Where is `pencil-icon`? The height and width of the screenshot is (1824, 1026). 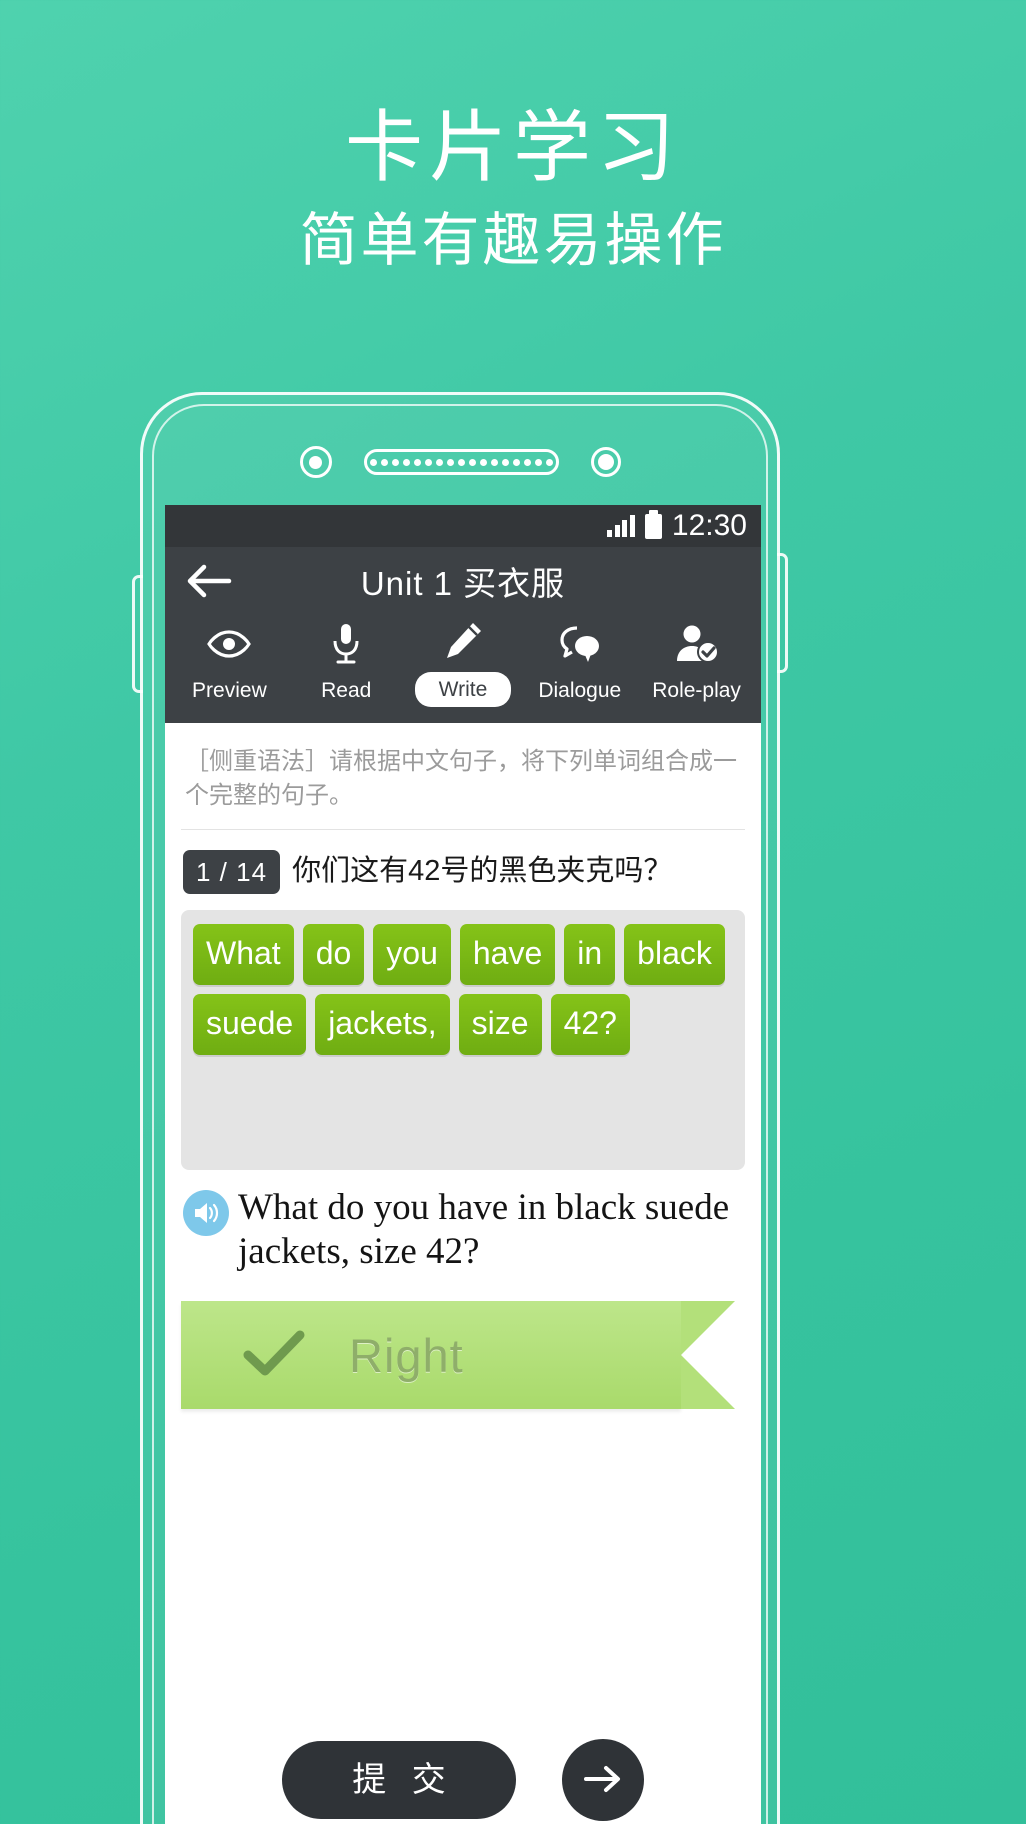
pencil-icon is located at coordinates (463, 642).